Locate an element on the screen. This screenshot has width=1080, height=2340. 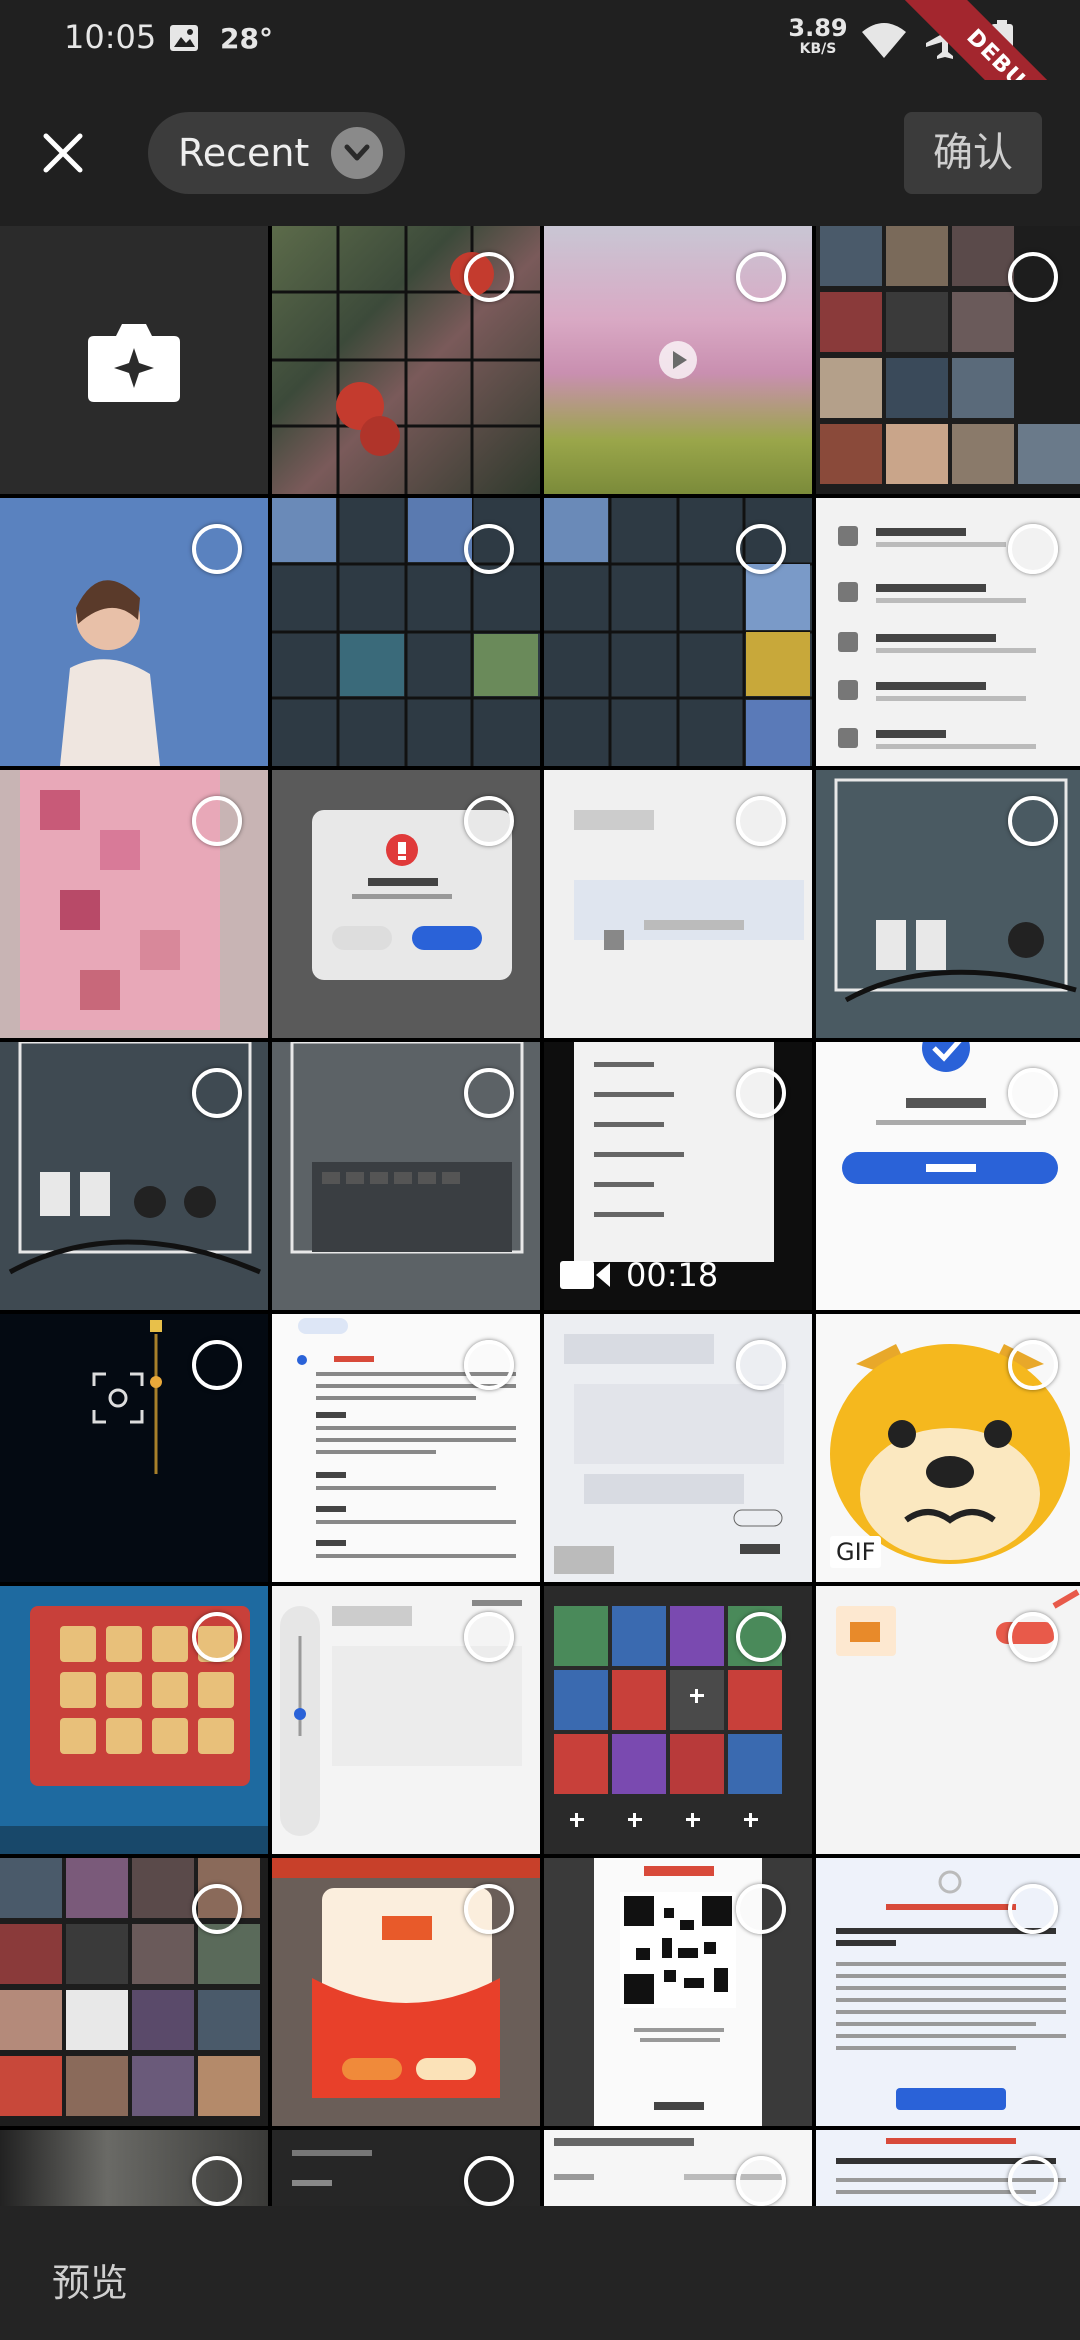
video-thumbnail is located at coordinates (678, 360).